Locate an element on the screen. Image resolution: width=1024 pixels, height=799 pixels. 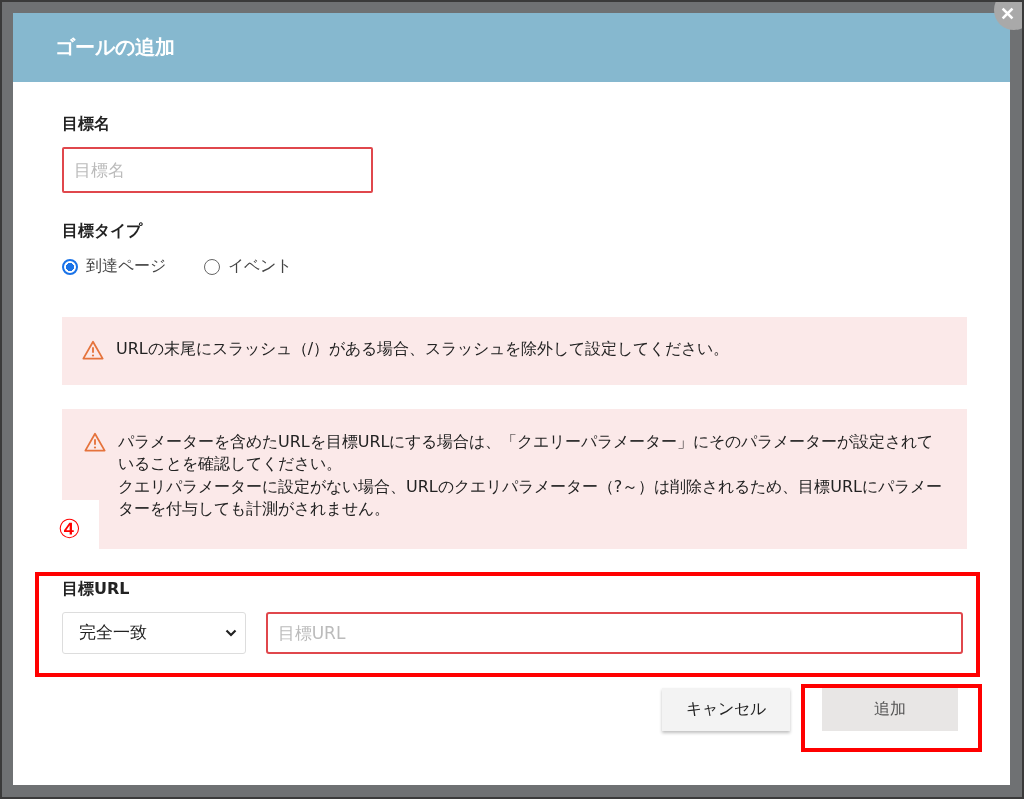
goal-name-field: 目標名 is located at coordinates (217, 170).